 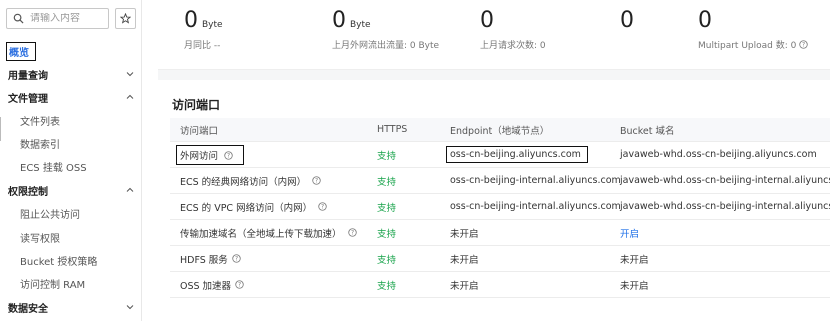 What do you see at coordinates (647, 131) in the screenshot?
I see `column-header: Bucket 域名` at bounding box center [647, 131].